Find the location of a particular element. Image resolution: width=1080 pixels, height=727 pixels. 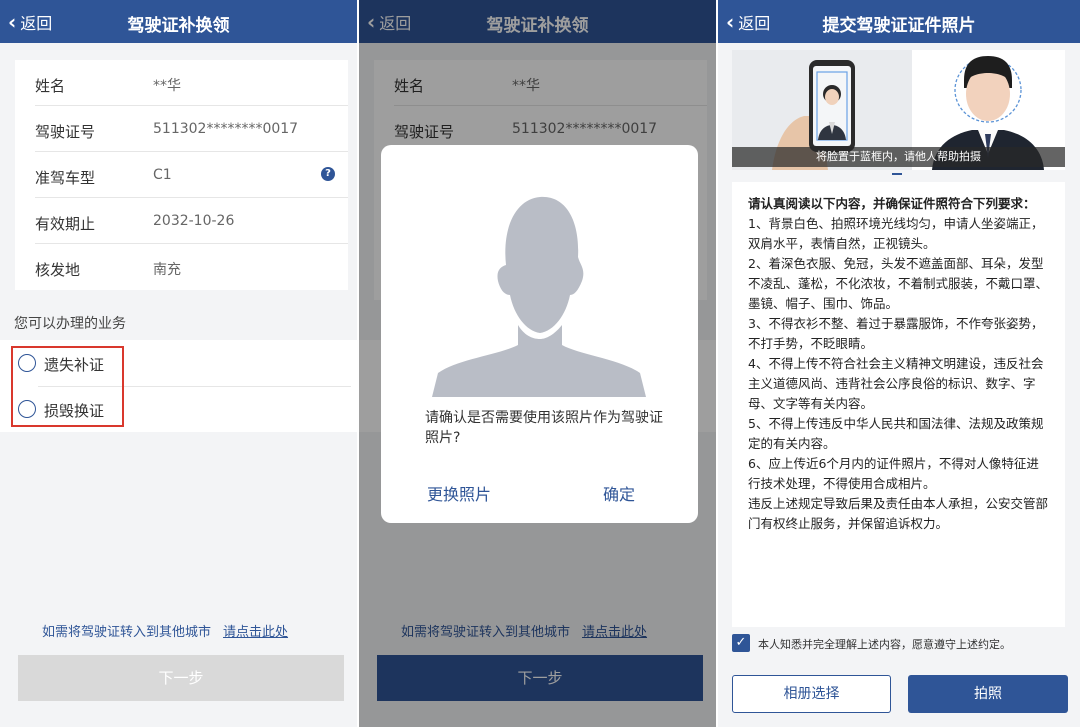

info-value: 南充 is located at coordinates (167, 270).